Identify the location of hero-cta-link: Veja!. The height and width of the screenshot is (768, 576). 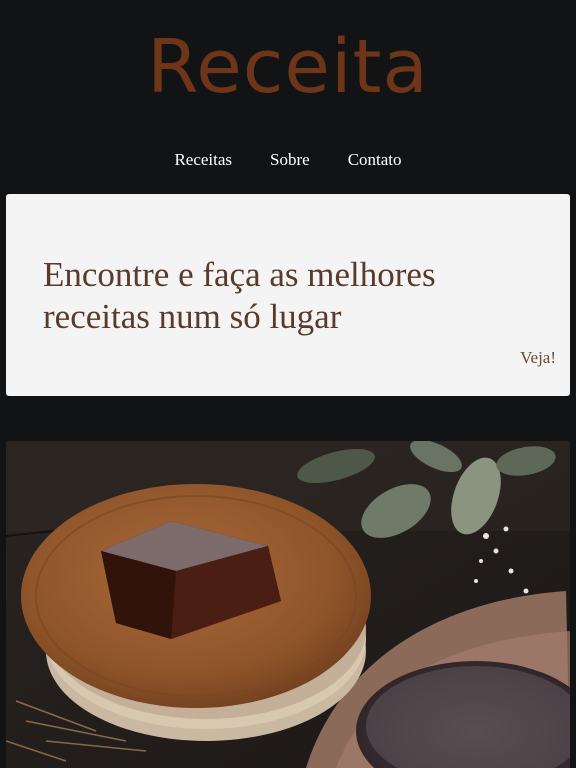
(538, 358).